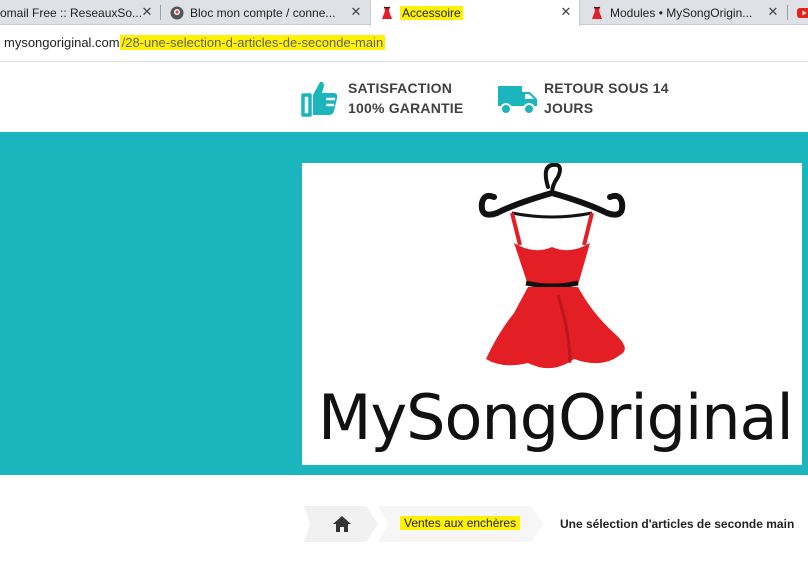 Image resolution: width=808 pixels, height=562 pixels. I want to click on breadcrumb-home, so click(341, 524).